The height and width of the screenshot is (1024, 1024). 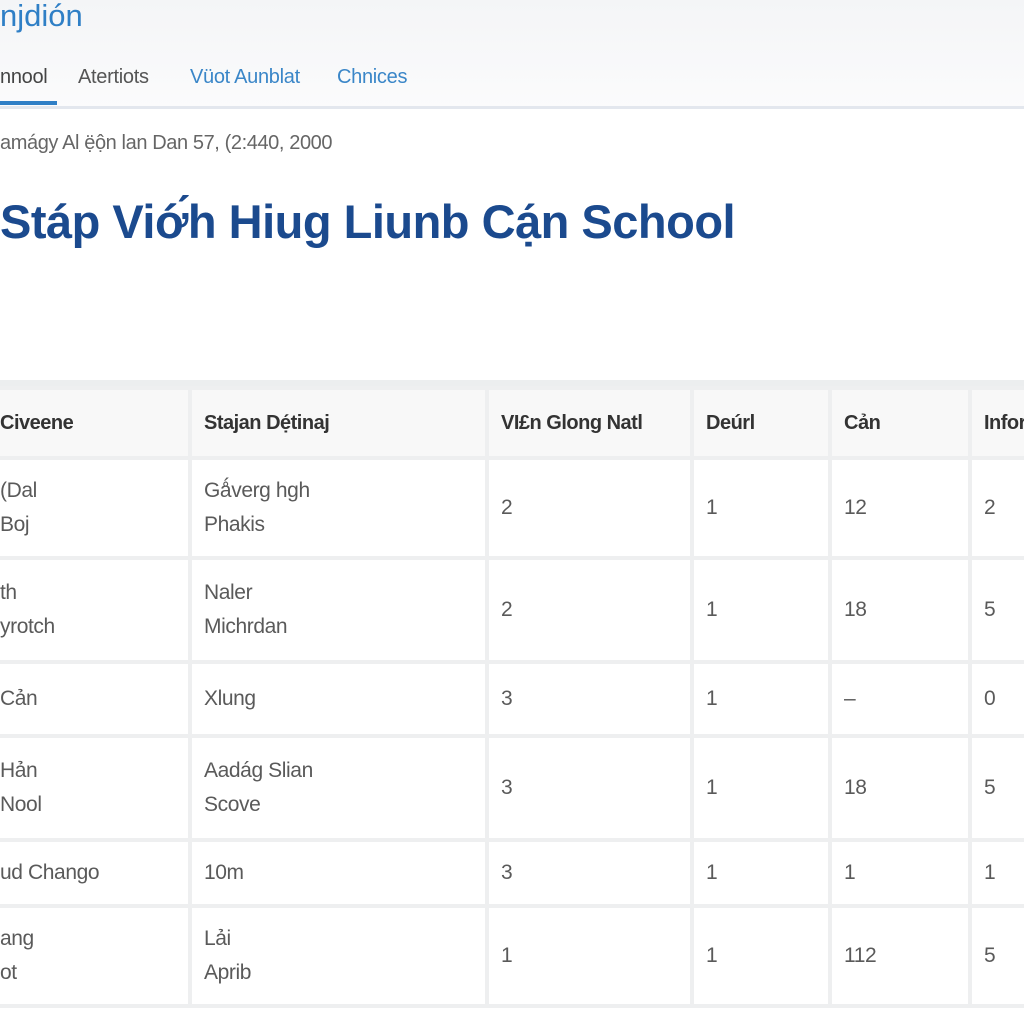 What do you see at coordinates (338, 699) in the screenshot?
I see `table-cell: Xlung` at bounding box center [338, 699].